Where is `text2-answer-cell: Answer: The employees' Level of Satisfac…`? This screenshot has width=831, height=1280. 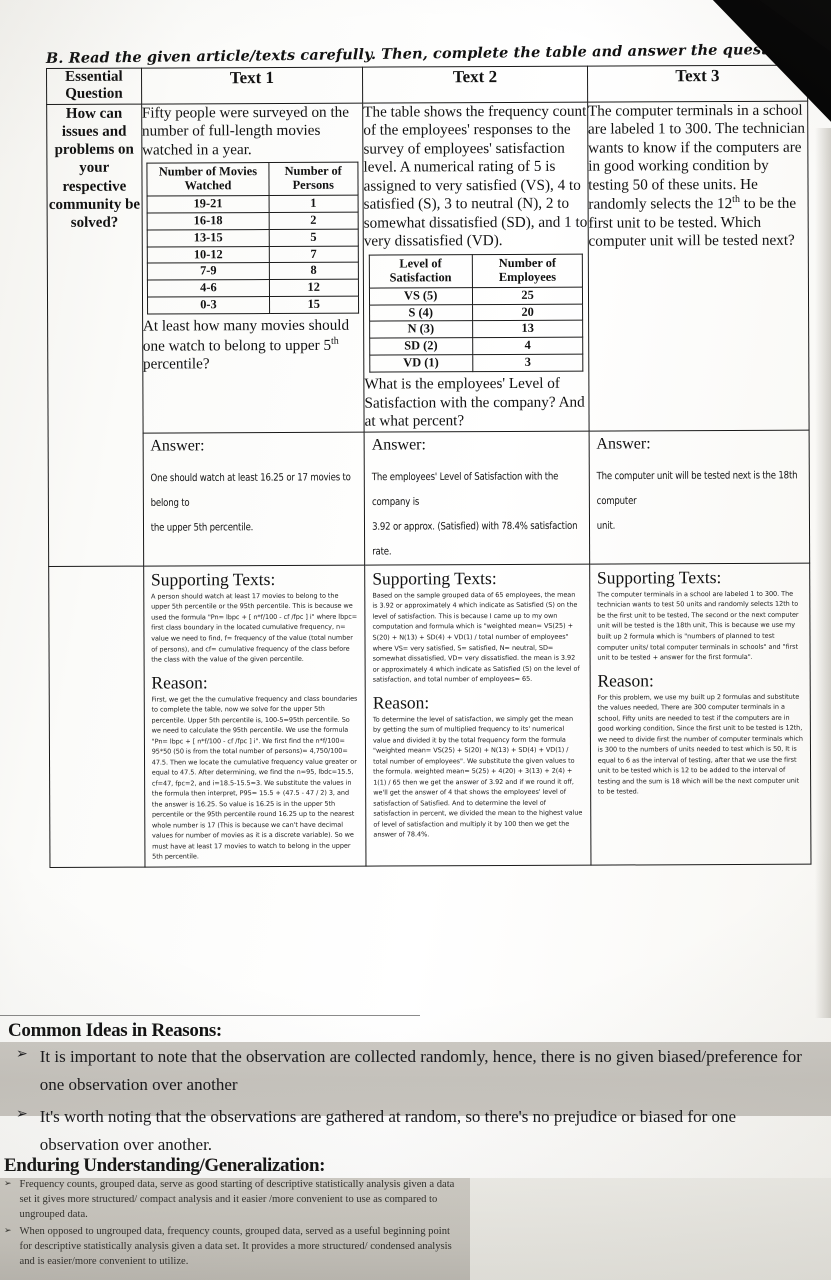 text2-answer-cell: Answer: The employees' Level of Satisfac… is located at coordinates (477, 498).